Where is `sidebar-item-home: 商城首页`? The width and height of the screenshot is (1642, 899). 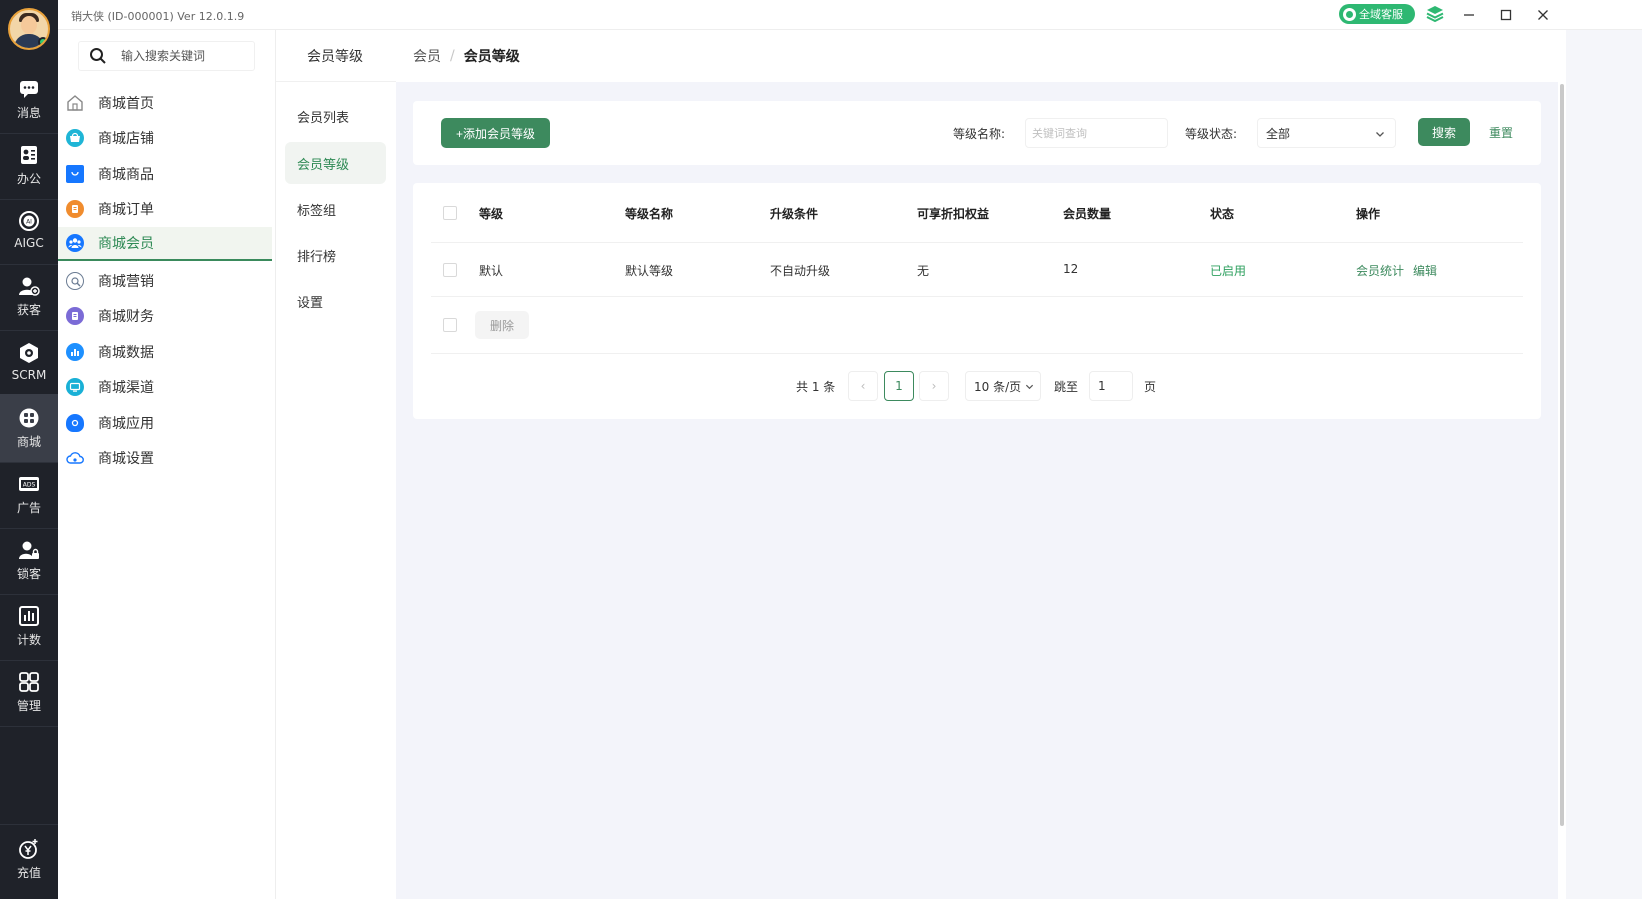
sidebar-item-home: 商城首页 is located at coordinates (165, 103).